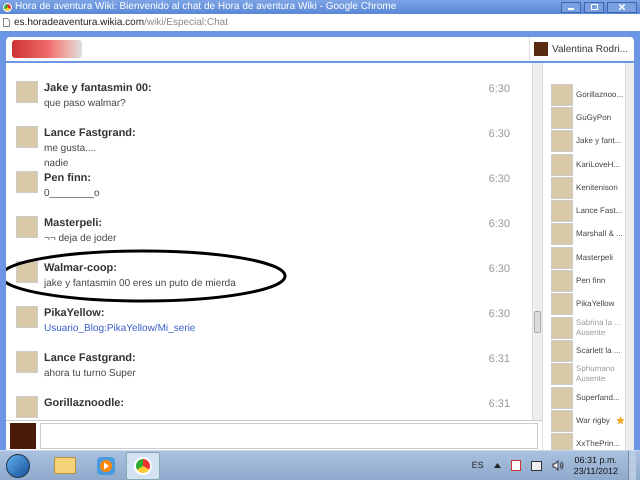 The image size is (640, 480). I want to click on speaker-icon, so click(558, 465).